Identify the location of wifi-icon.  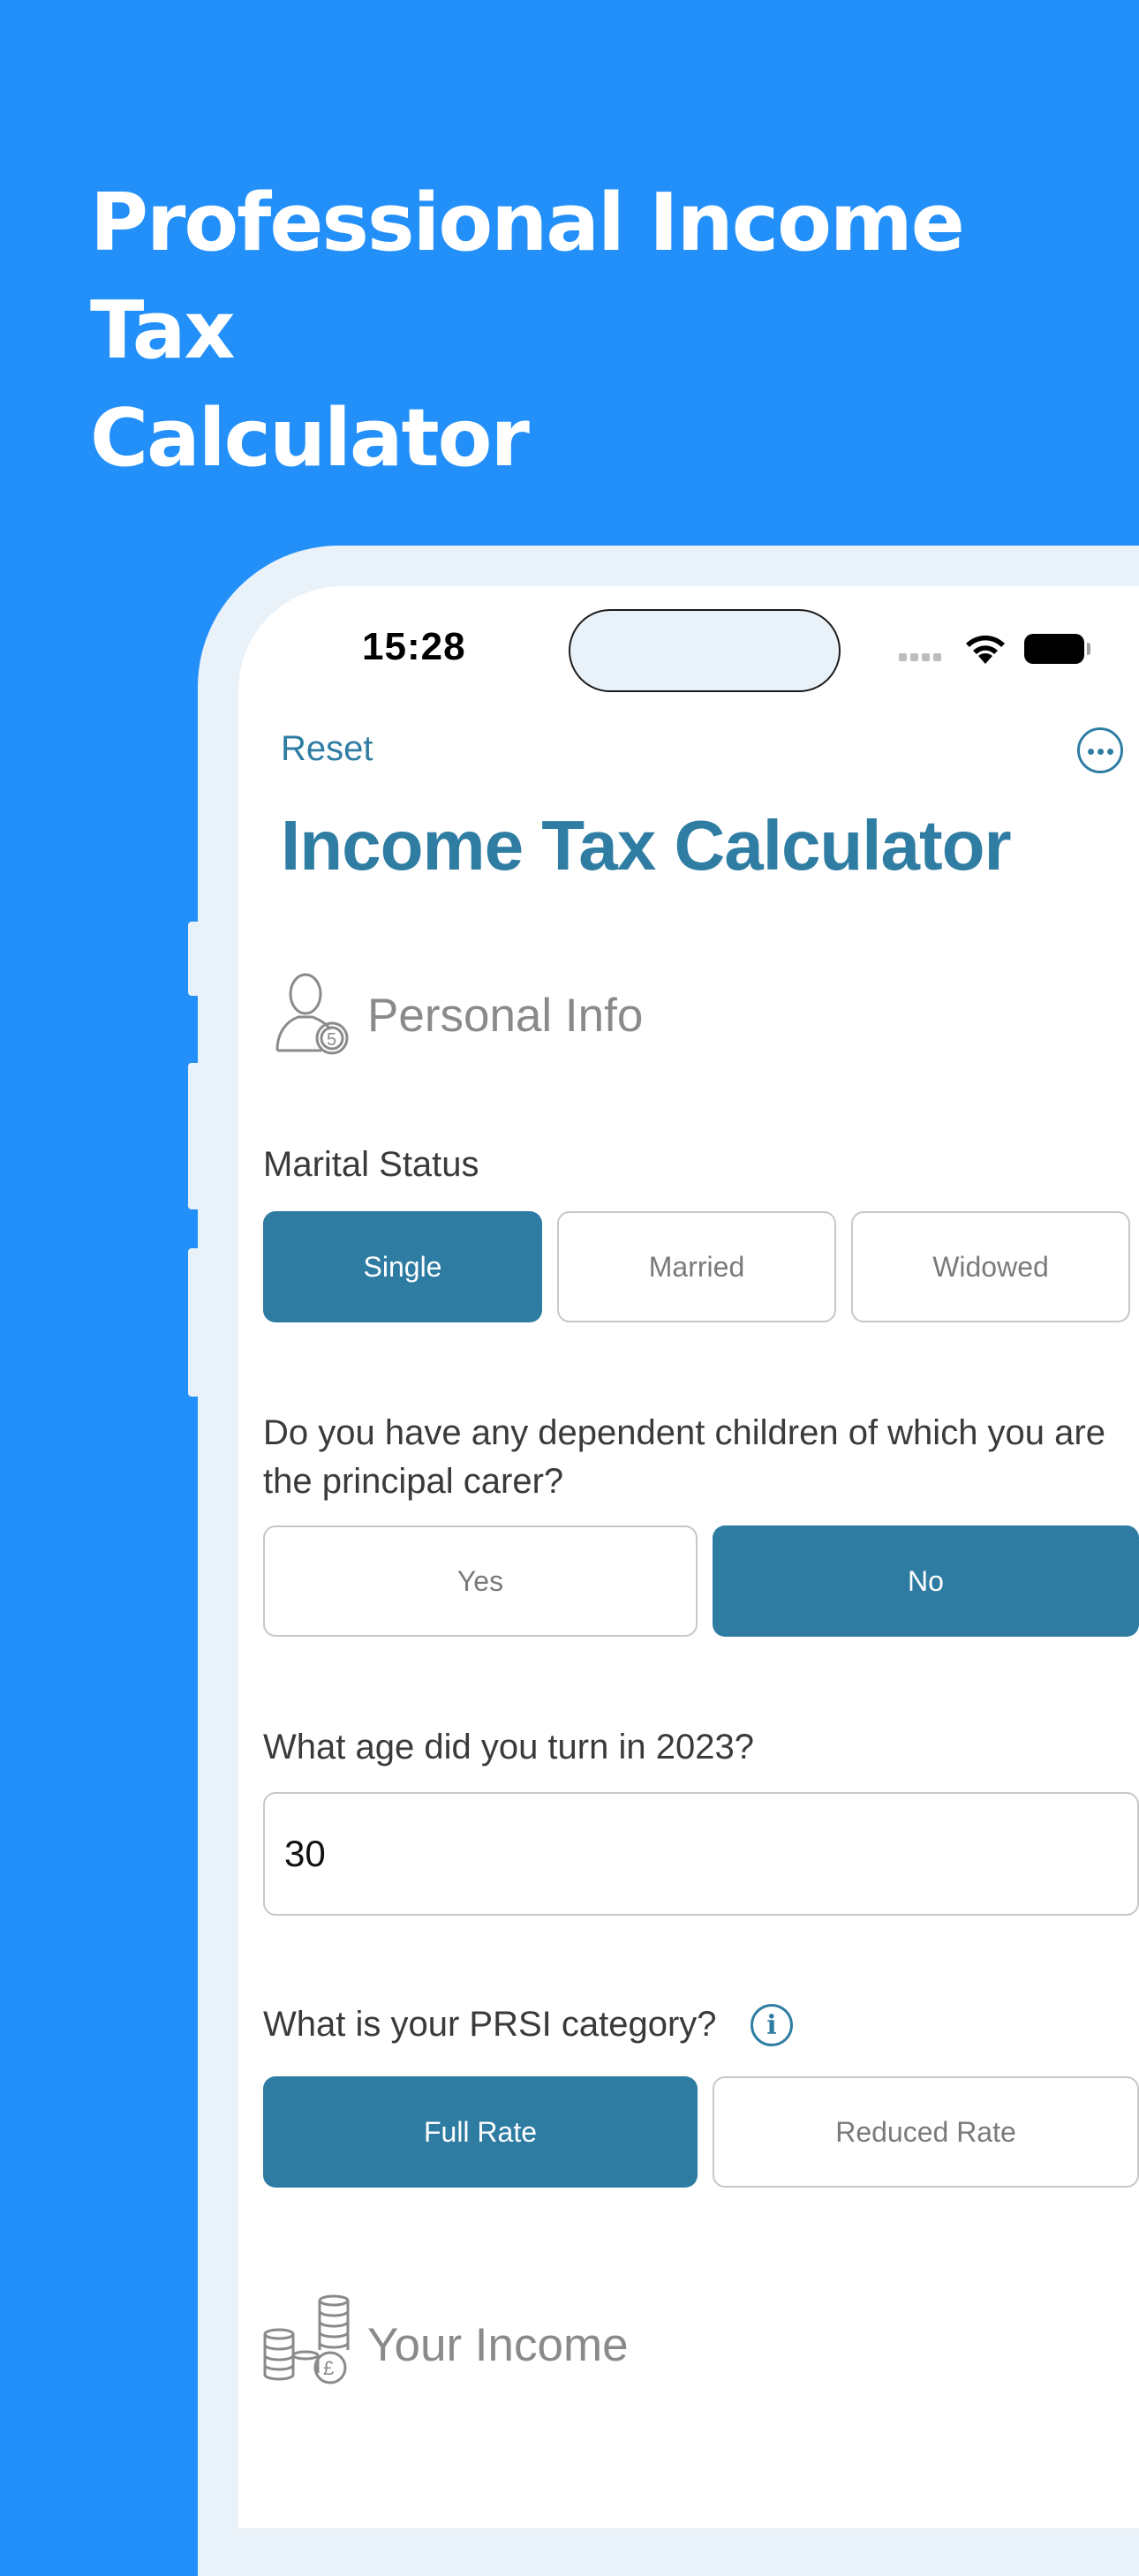
(985, 650).